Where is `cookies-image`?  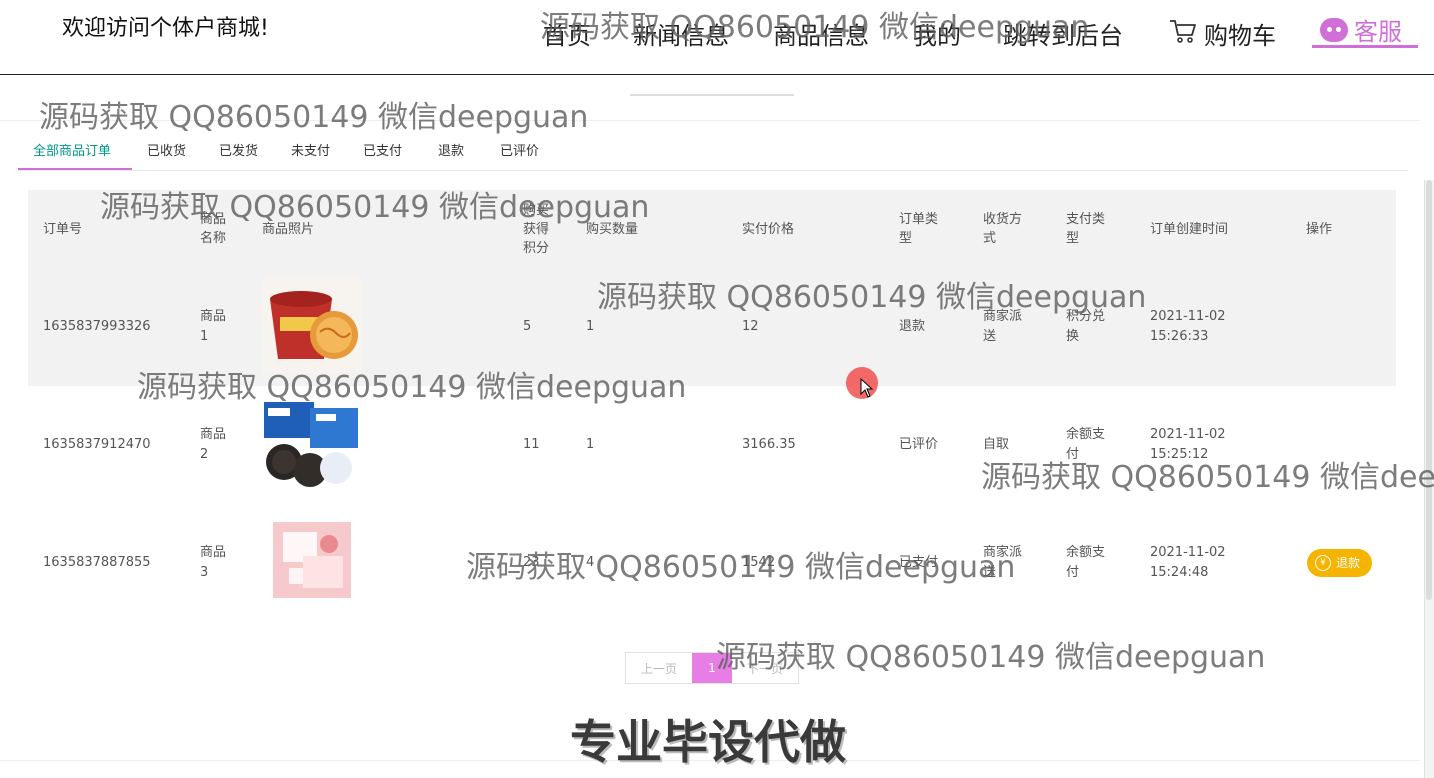 cookies-image is located at coordinates (312, 446).